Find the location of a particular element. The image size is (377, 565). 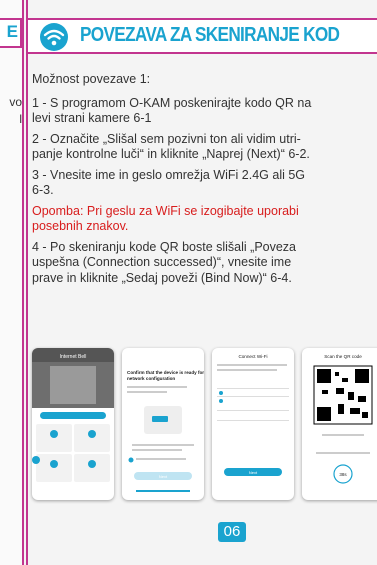

wifi-icon is located at coordinates (54, 37).